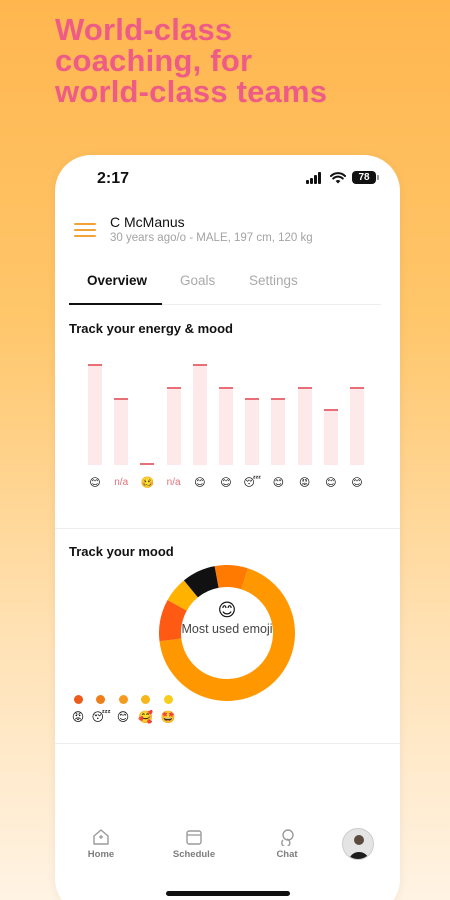 This screenshot has width=450, height=900. I want to click on legend-item: 🤩, so click(168, 709).